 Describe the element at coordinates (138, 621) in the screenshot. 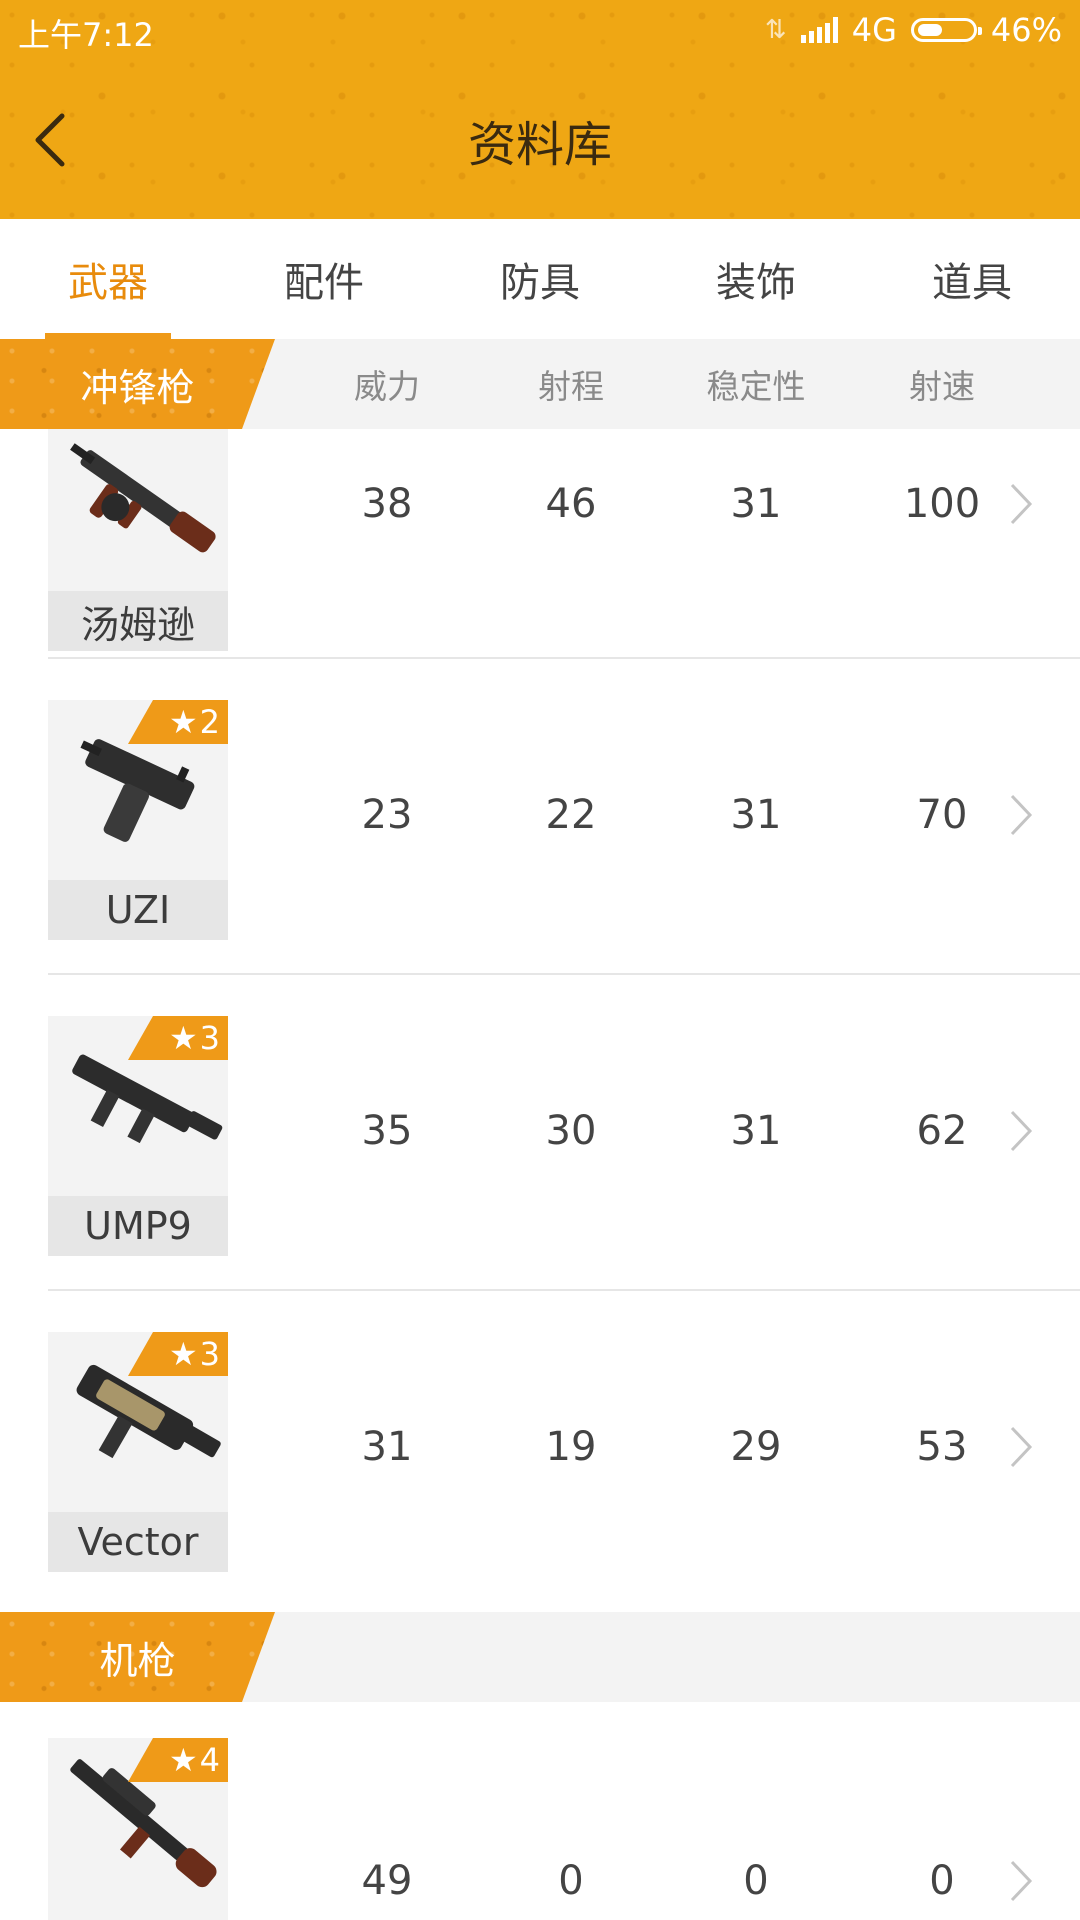

I see `weapon-name: 汤姆逊` at that location.